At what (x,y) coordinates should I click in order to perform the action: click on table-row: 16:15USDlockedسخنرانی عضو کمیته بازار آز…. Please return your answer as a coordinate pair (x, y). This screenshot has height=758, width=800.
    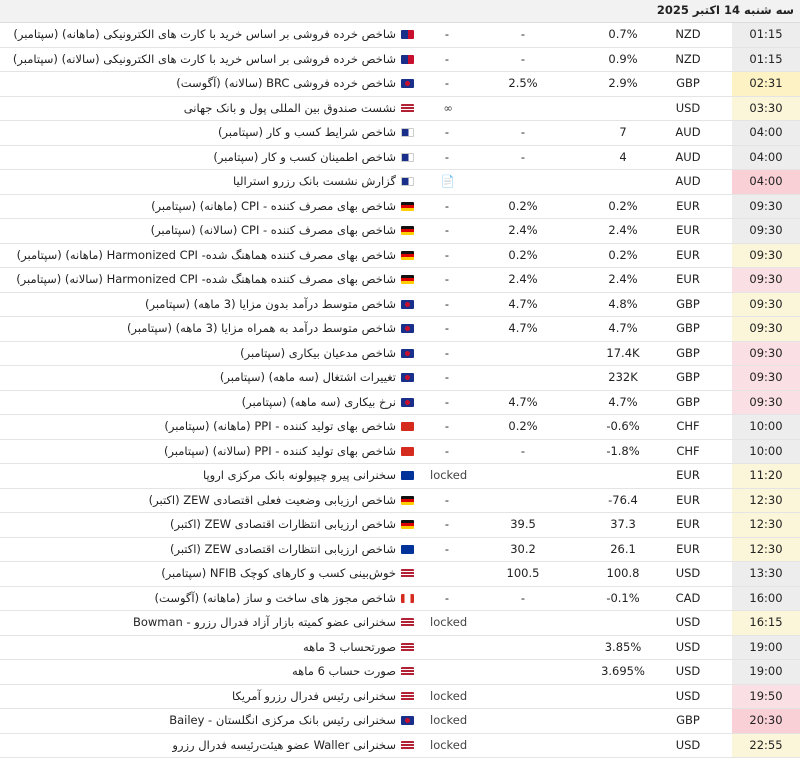
    Looking at the image, I should click on (400, 623).